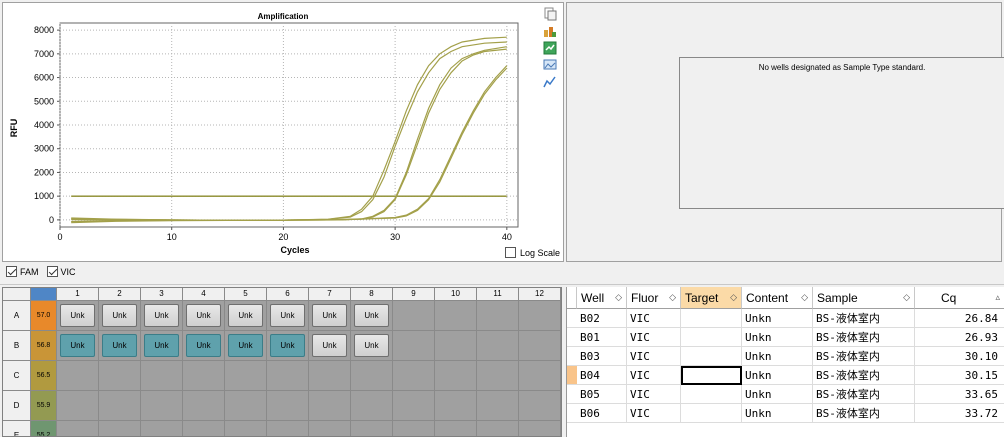  Describe the element at coordinates (52, 271) in the screenshot. I see `vic-checkbox` at that location.